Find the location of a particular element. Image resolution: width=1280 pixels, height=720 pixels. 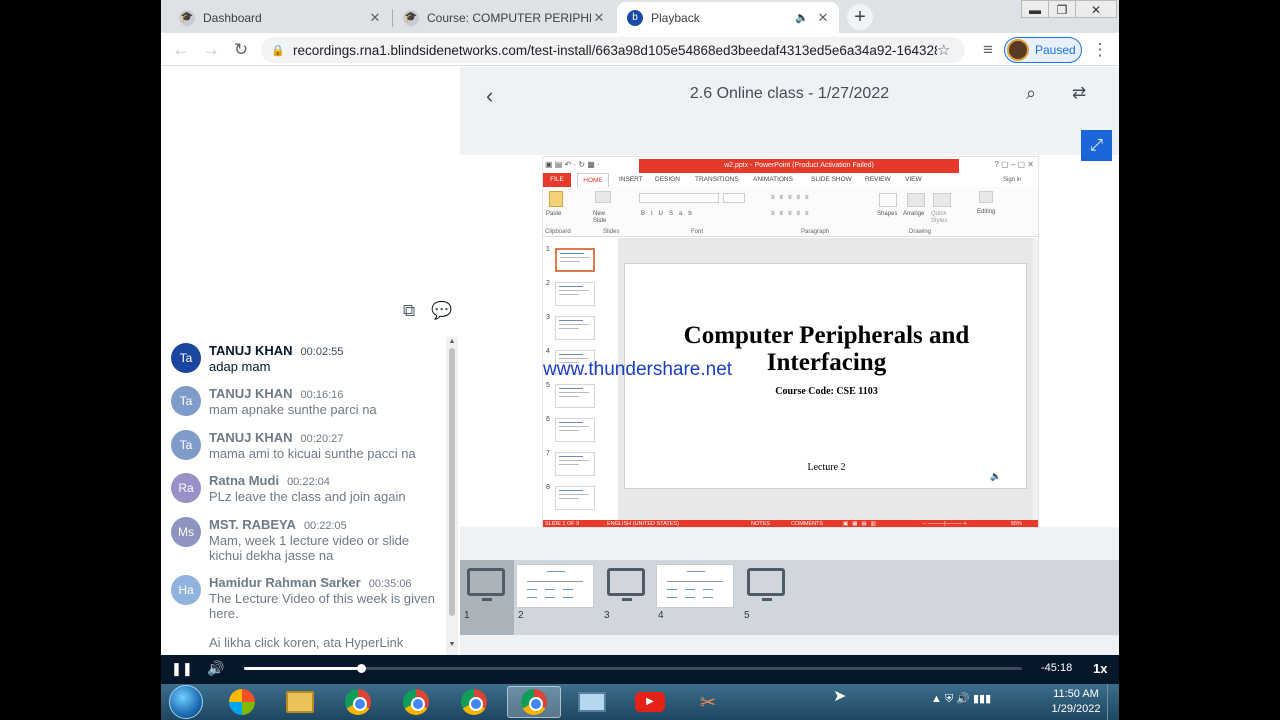

windows-taskbar: ▶ ✂ ▲ ⛨ 🔊 ▮▮▮ 11:50 AM 1/29/2022 is located at coordinates (640, 702).